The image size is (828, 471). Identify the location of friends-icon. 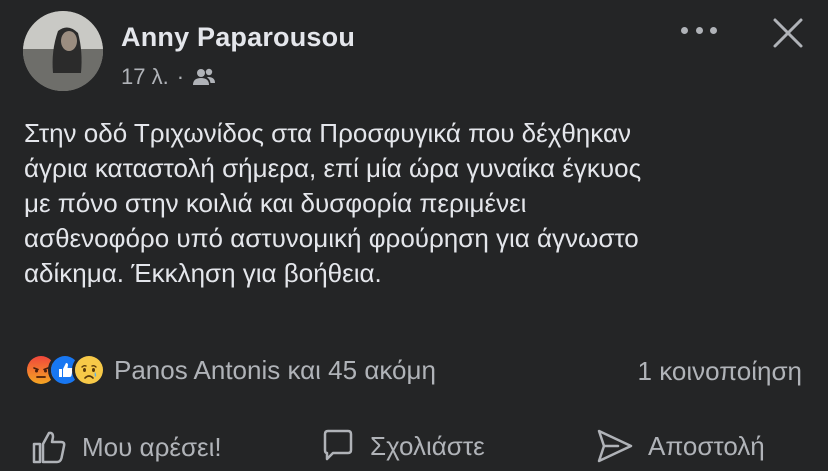
(204, 77).